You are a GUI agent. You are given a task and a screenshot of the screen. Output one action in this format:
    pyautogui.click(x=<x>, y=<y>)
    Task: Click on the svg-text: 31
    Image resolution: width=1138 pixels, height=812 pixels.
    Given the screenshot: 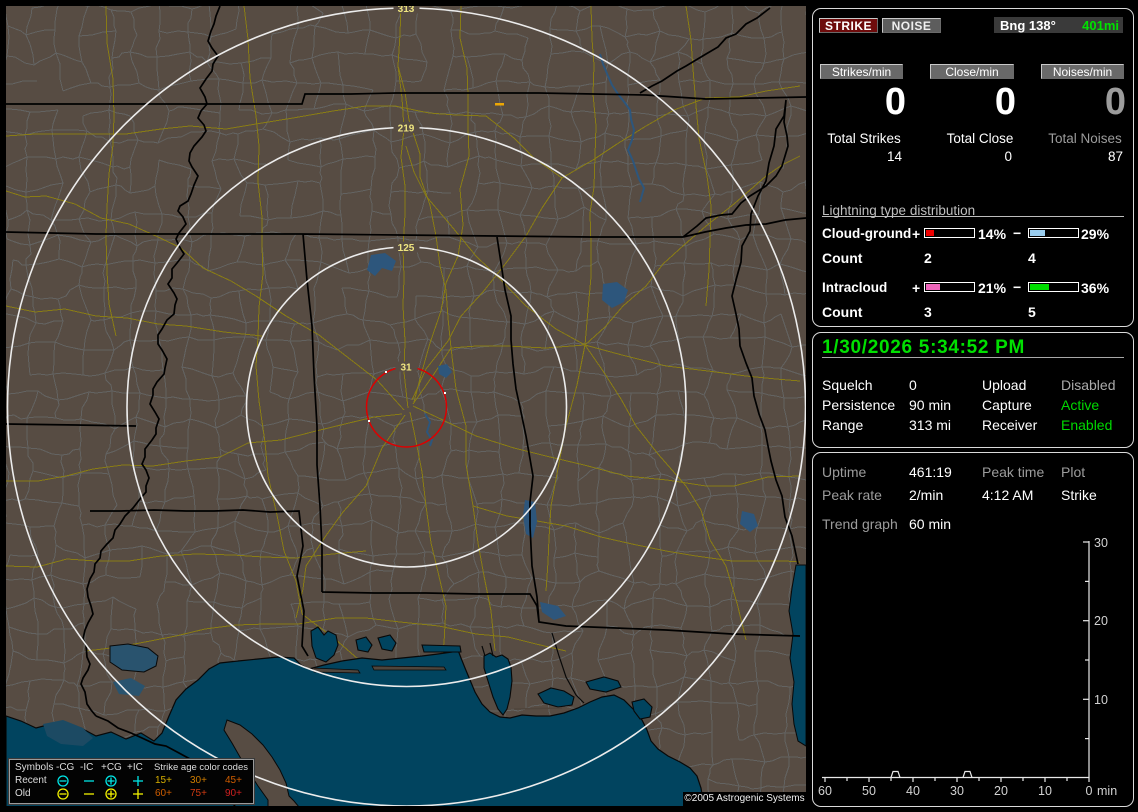 What is the action you would take?
    pyautogui.click(x=406, y=368)
    